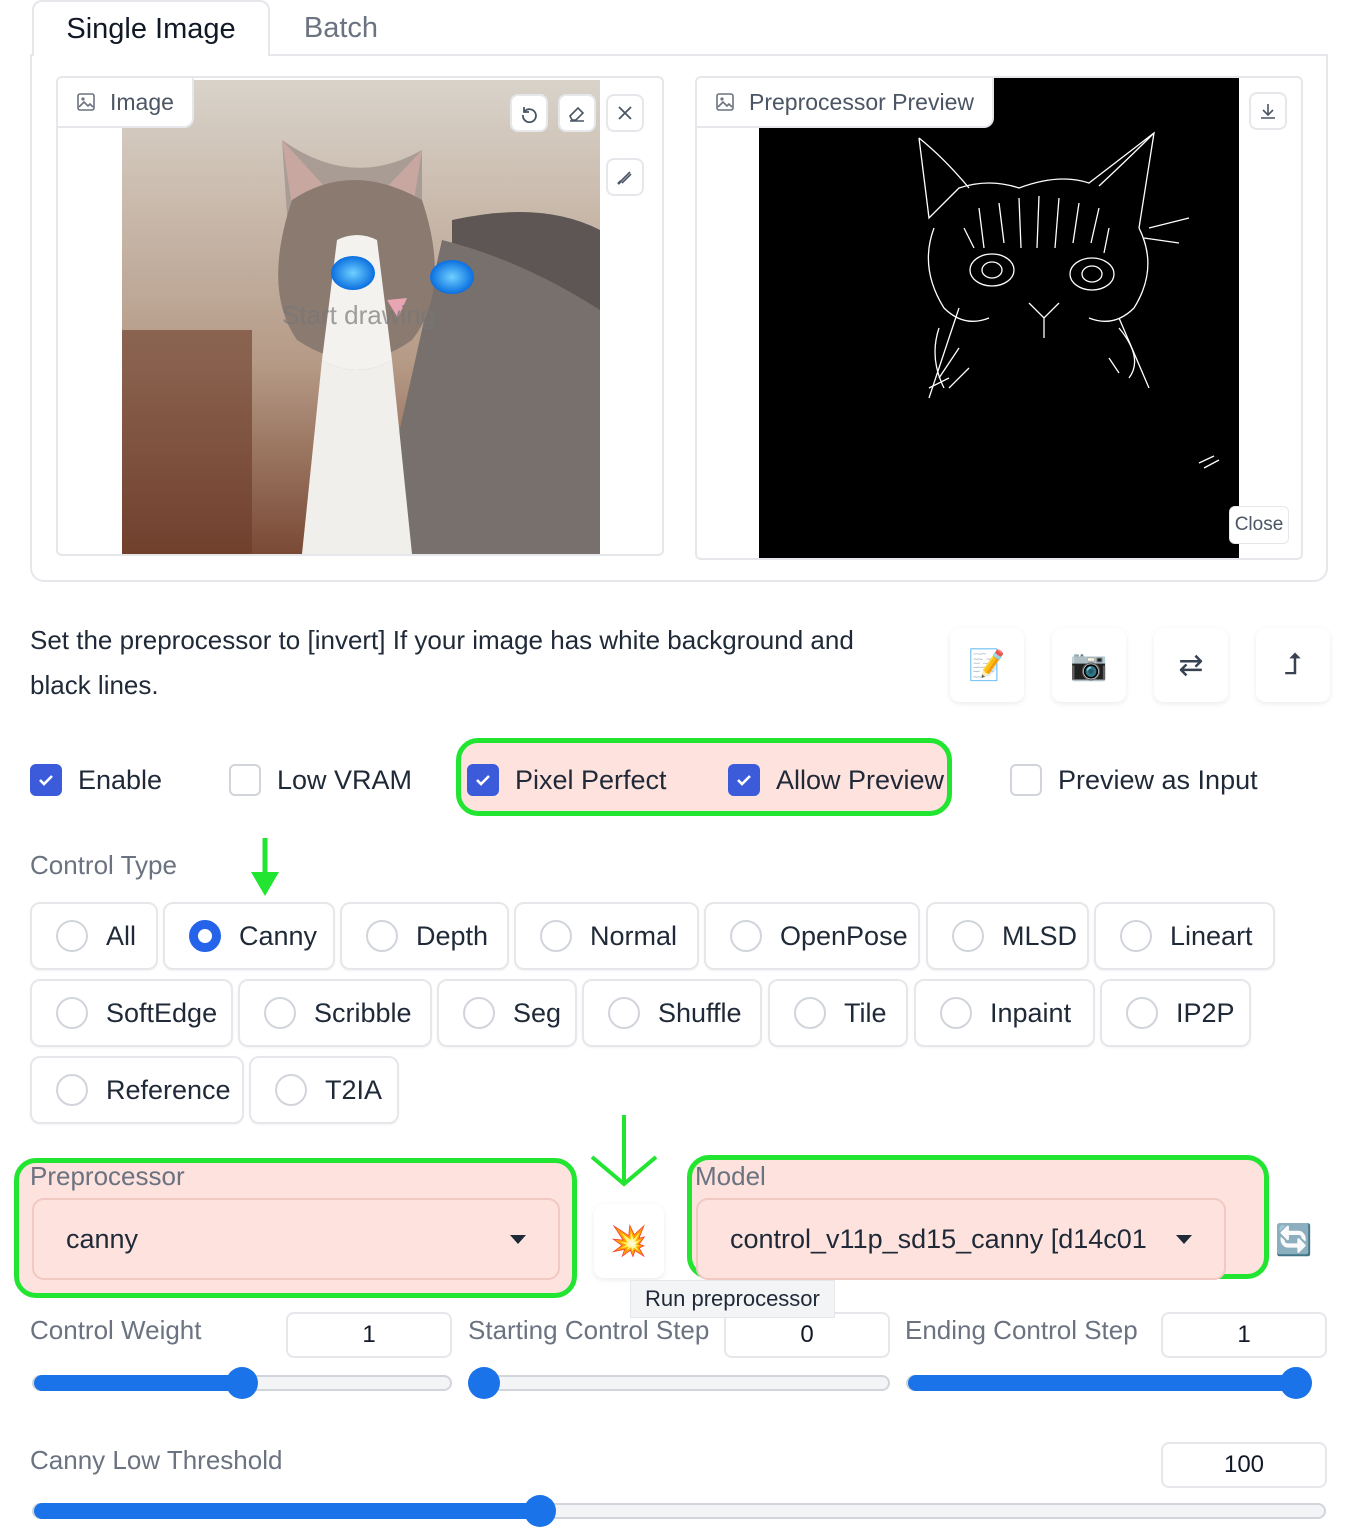 This screenshot has width=1358, height=1532. What do you see at coordinates (567, 780) in the screenshot?
I see `pixel-perfect-checkbox: Pixel Perfect` at bounding box center [567, 780].